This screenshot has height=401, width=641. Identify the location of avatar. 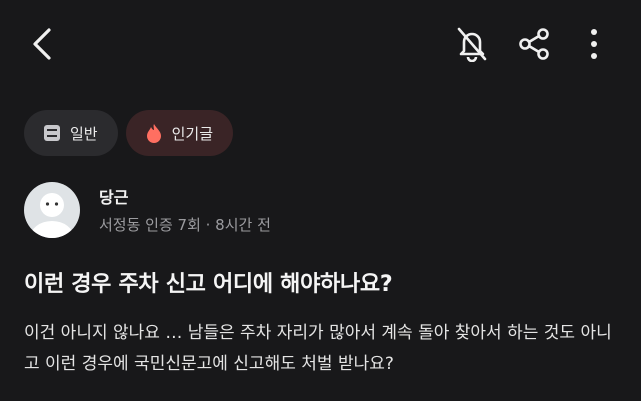
(52, 210).